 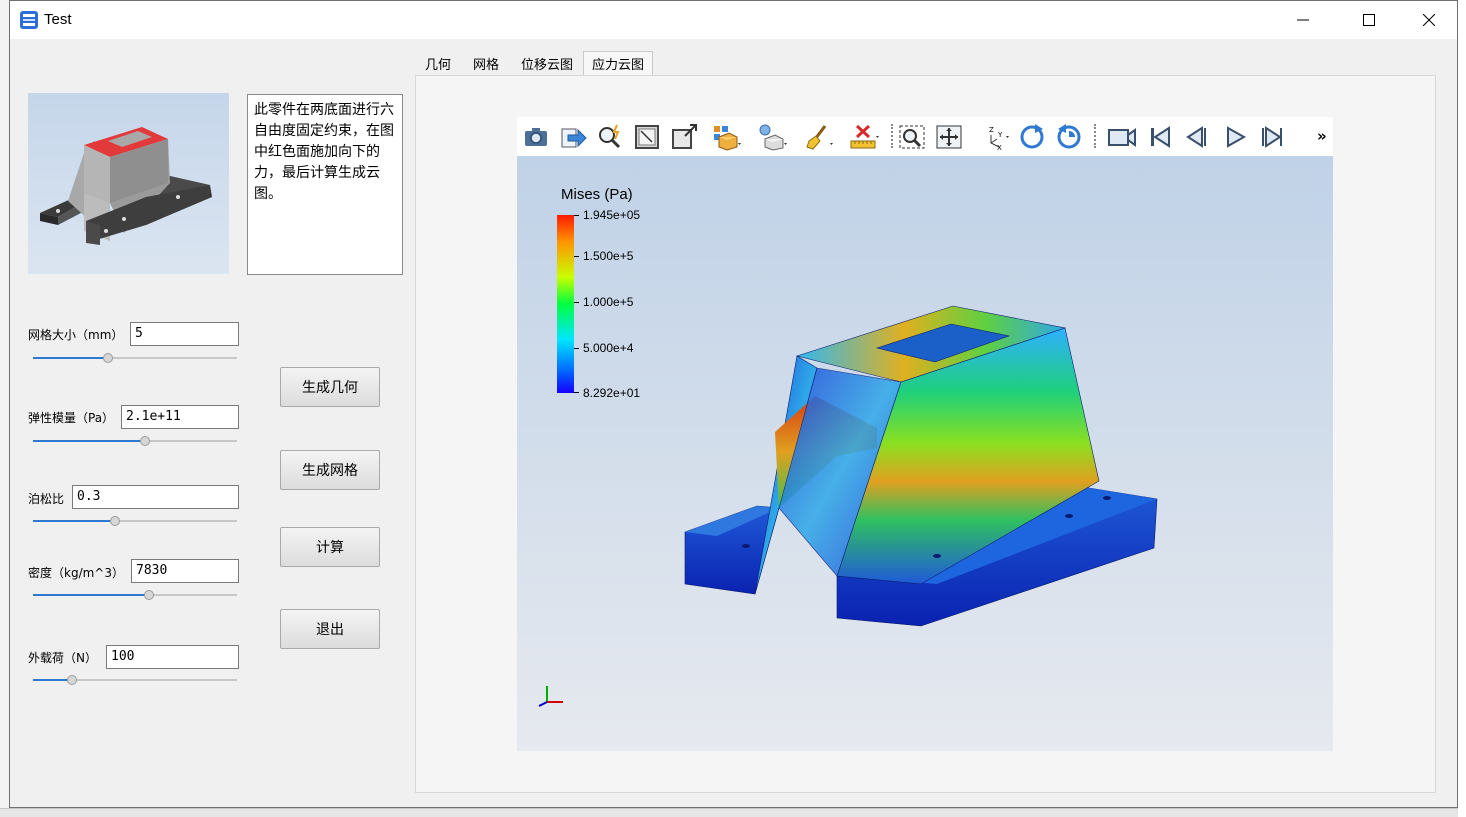 What do you see at coordinates (772, 137) in the screenshot?
I see `lighting-icon` at bounding box center [772, 137].